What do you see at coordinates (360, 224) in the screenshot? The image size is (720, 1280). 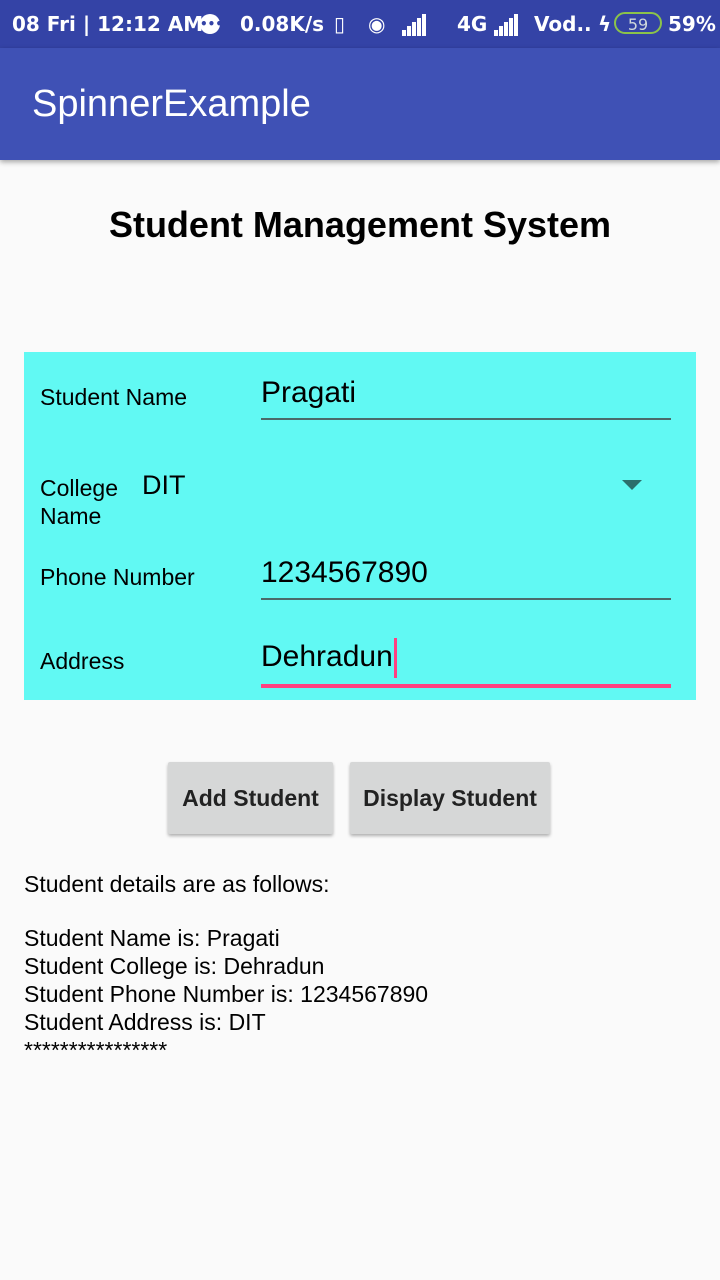 I see `page-title: Student Management System` at bounding box center [360, 224].